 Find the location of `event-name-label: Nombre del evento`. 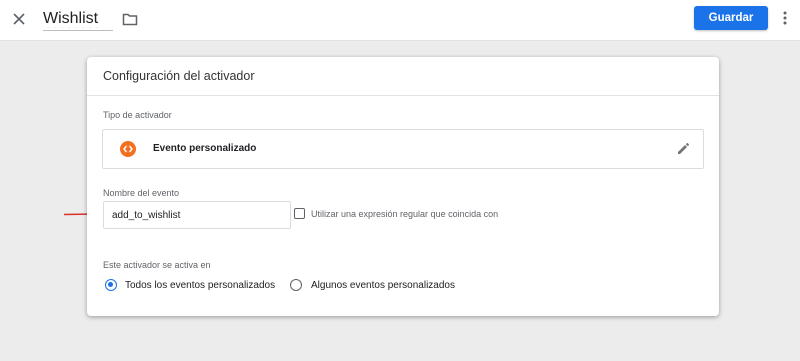

event-name-label: Nombre del evento is located at coordinates (141, 193).